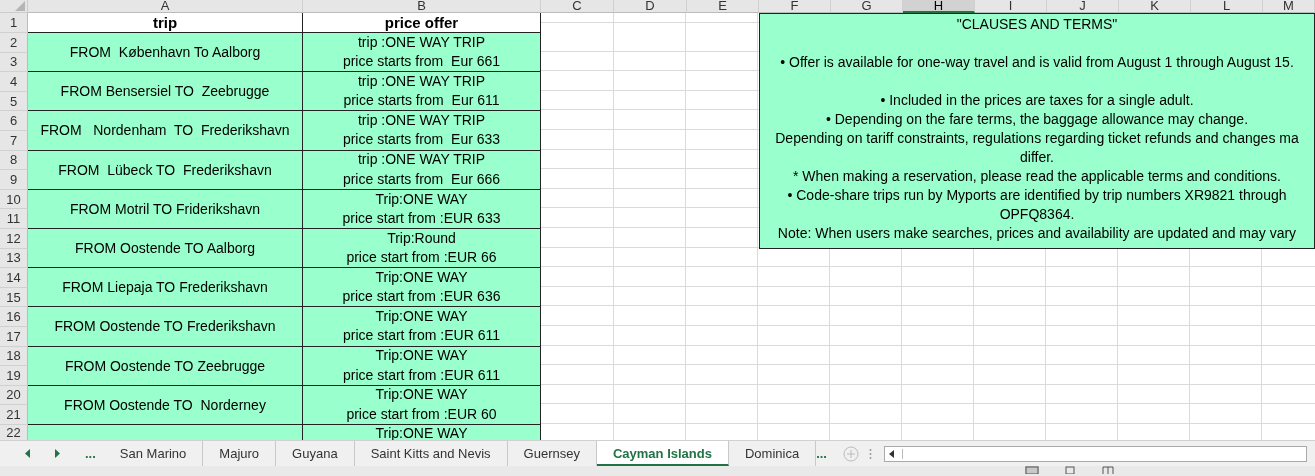 The width and height of the screenshot is (1315, 476). Describe the element at coordinates (422, 248) in the screenshot. I see `price-offer-cell: Trip:Round price start from :EUR 66` at that location.